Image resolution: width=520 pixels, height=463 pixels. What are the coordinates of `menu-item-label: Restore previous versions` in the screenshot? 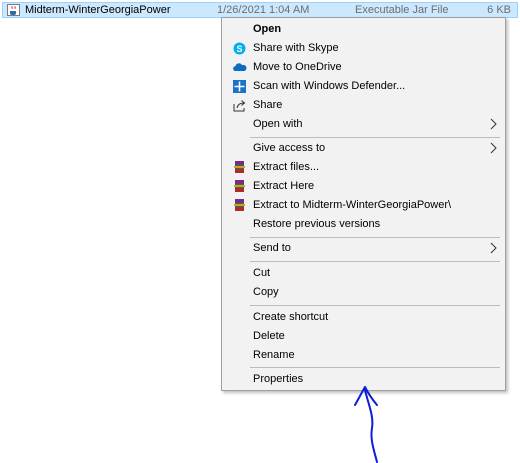 It's located at (317, 224).